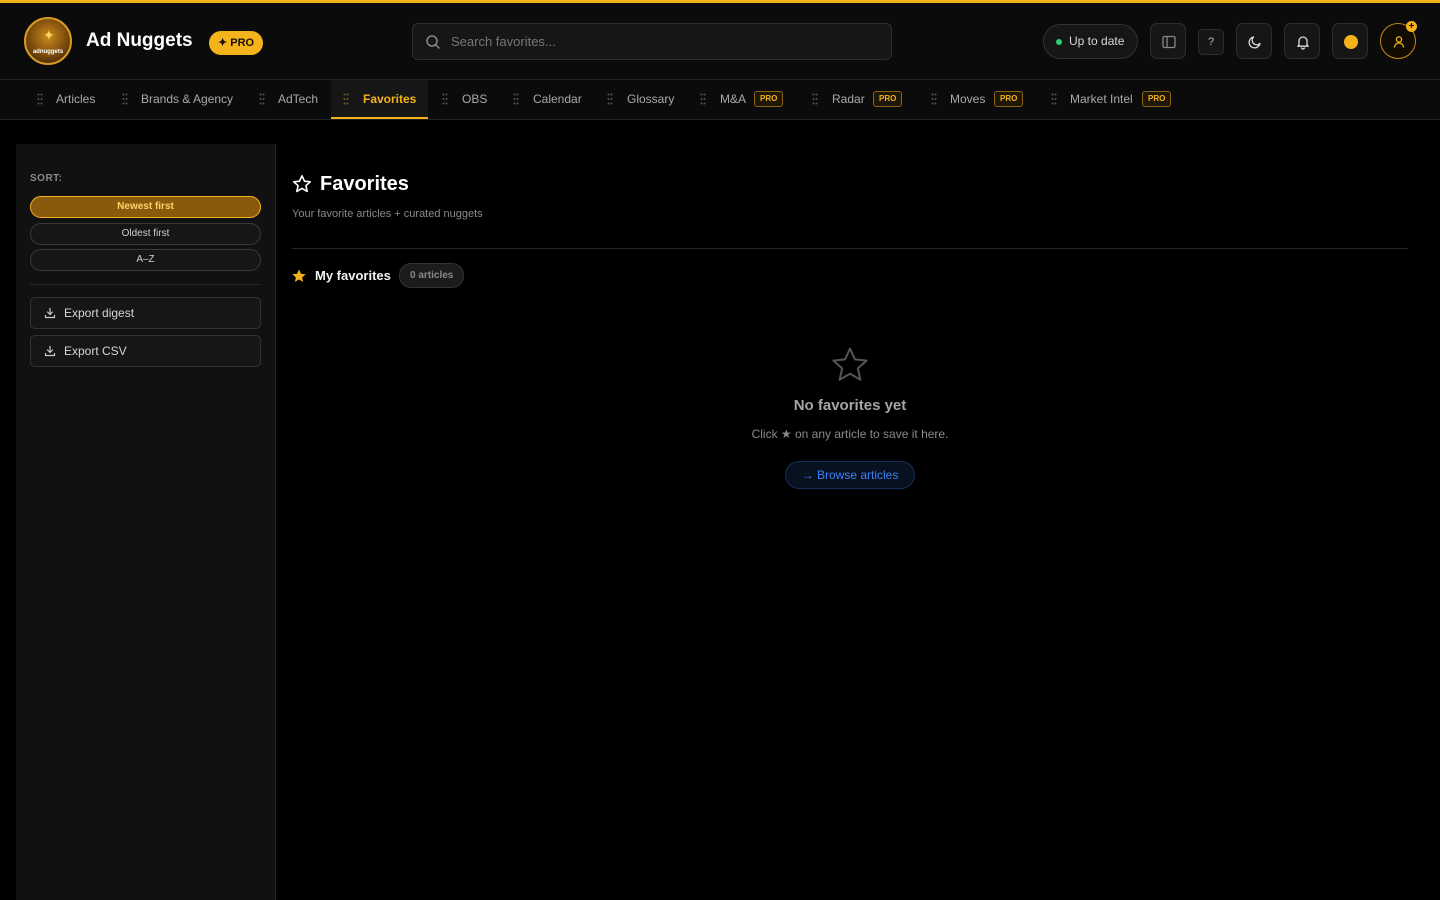 The image size is (1440, 900). Describe the element at coordinates (76, 99) in the screenshot. I see `tab-label: Articles` at that location.